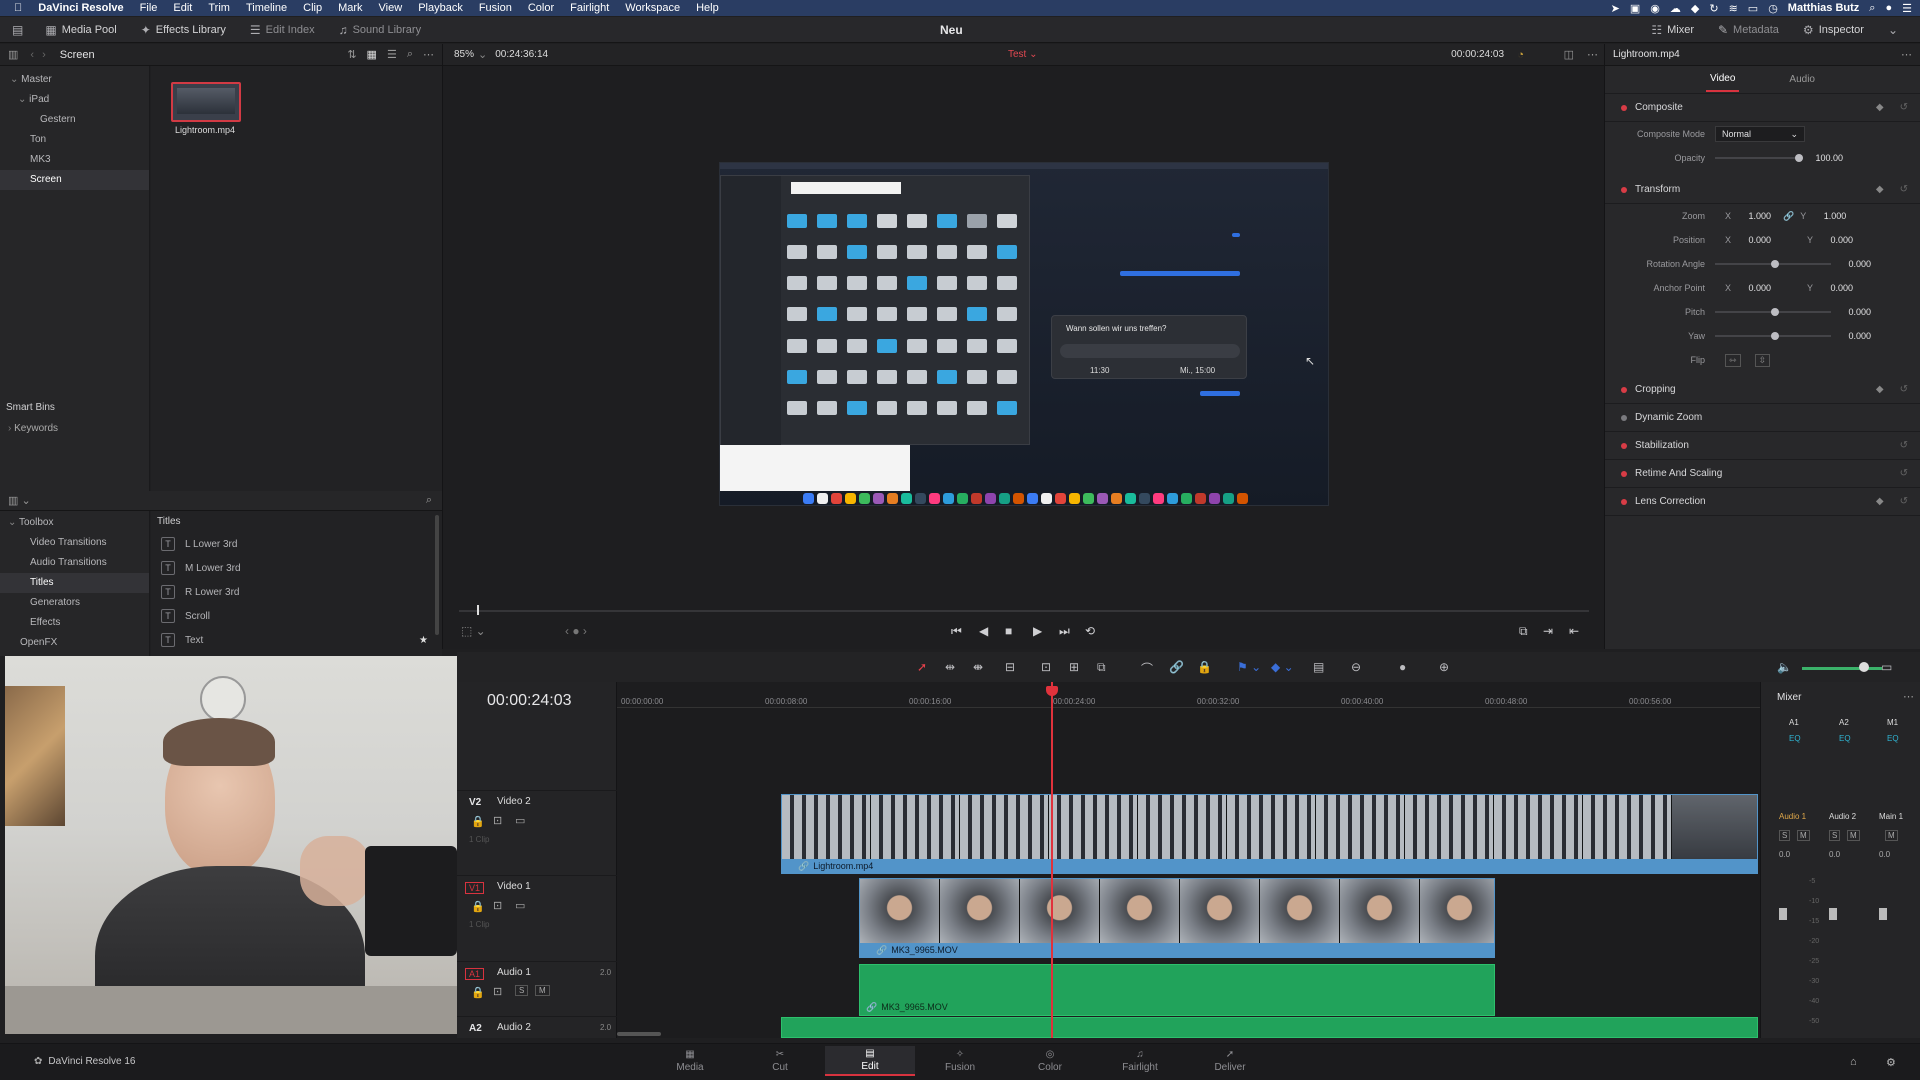 The width and height of the screenshot is (1920, 1080). Describe the element at coordinates (780, 1061) in the screenshot. I see `page-cut: ✂ Cut` at that location.